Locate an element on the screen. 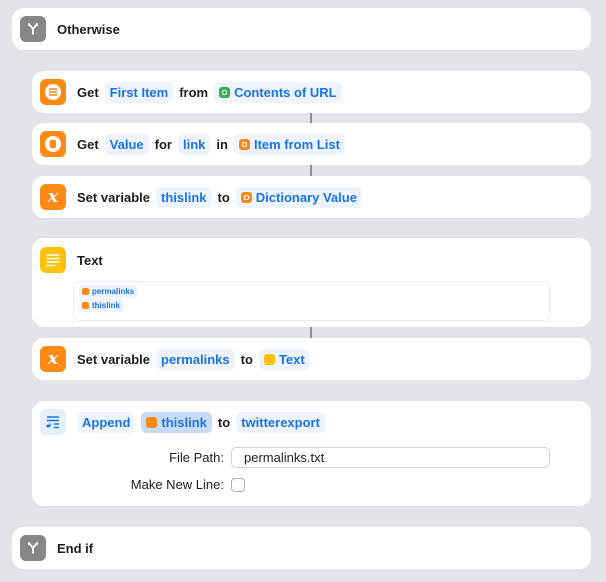 The image size is (606, 582). for-word: for is located at coordinates (163, 144).